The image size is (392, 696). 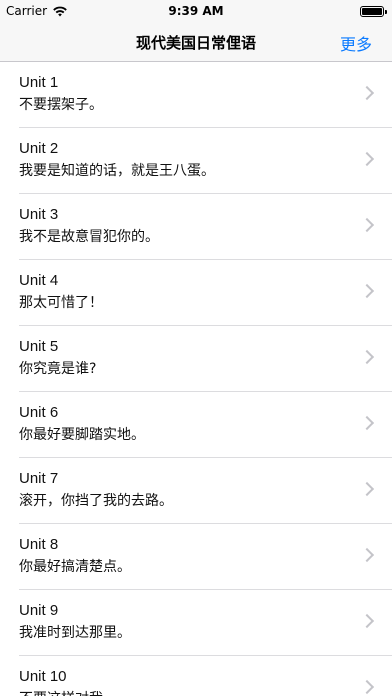 I want to click on unit-subtitle: 我准时到达那里。, so click(x=75, y=633).